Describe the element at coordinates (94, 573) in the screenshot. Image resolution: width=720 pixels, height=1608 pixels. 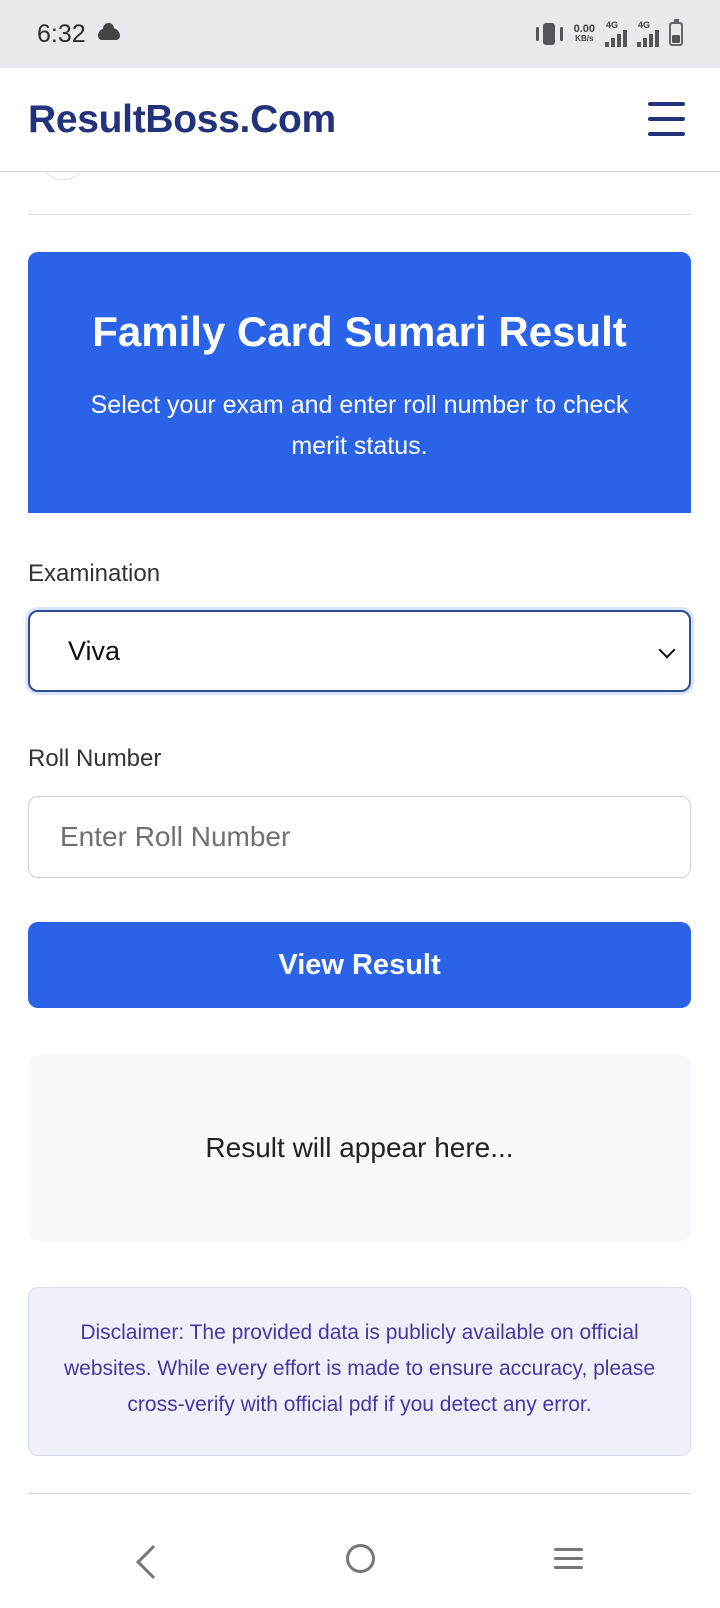
I see `examination-label: Examination` at that location.